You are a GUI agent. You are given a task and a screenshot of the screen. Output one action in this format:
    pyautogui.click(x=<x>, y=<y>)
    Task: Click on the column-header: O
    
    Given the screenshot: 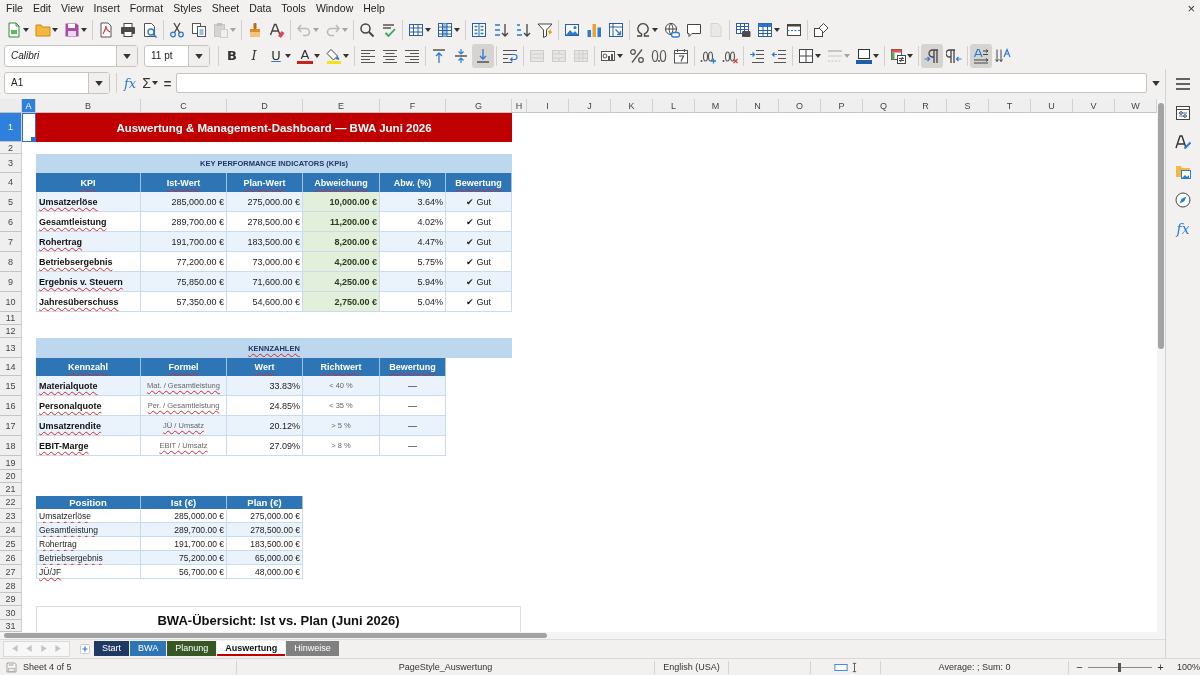 What is the action you would take?
    pyautogui.click(x=800, y=106)
    